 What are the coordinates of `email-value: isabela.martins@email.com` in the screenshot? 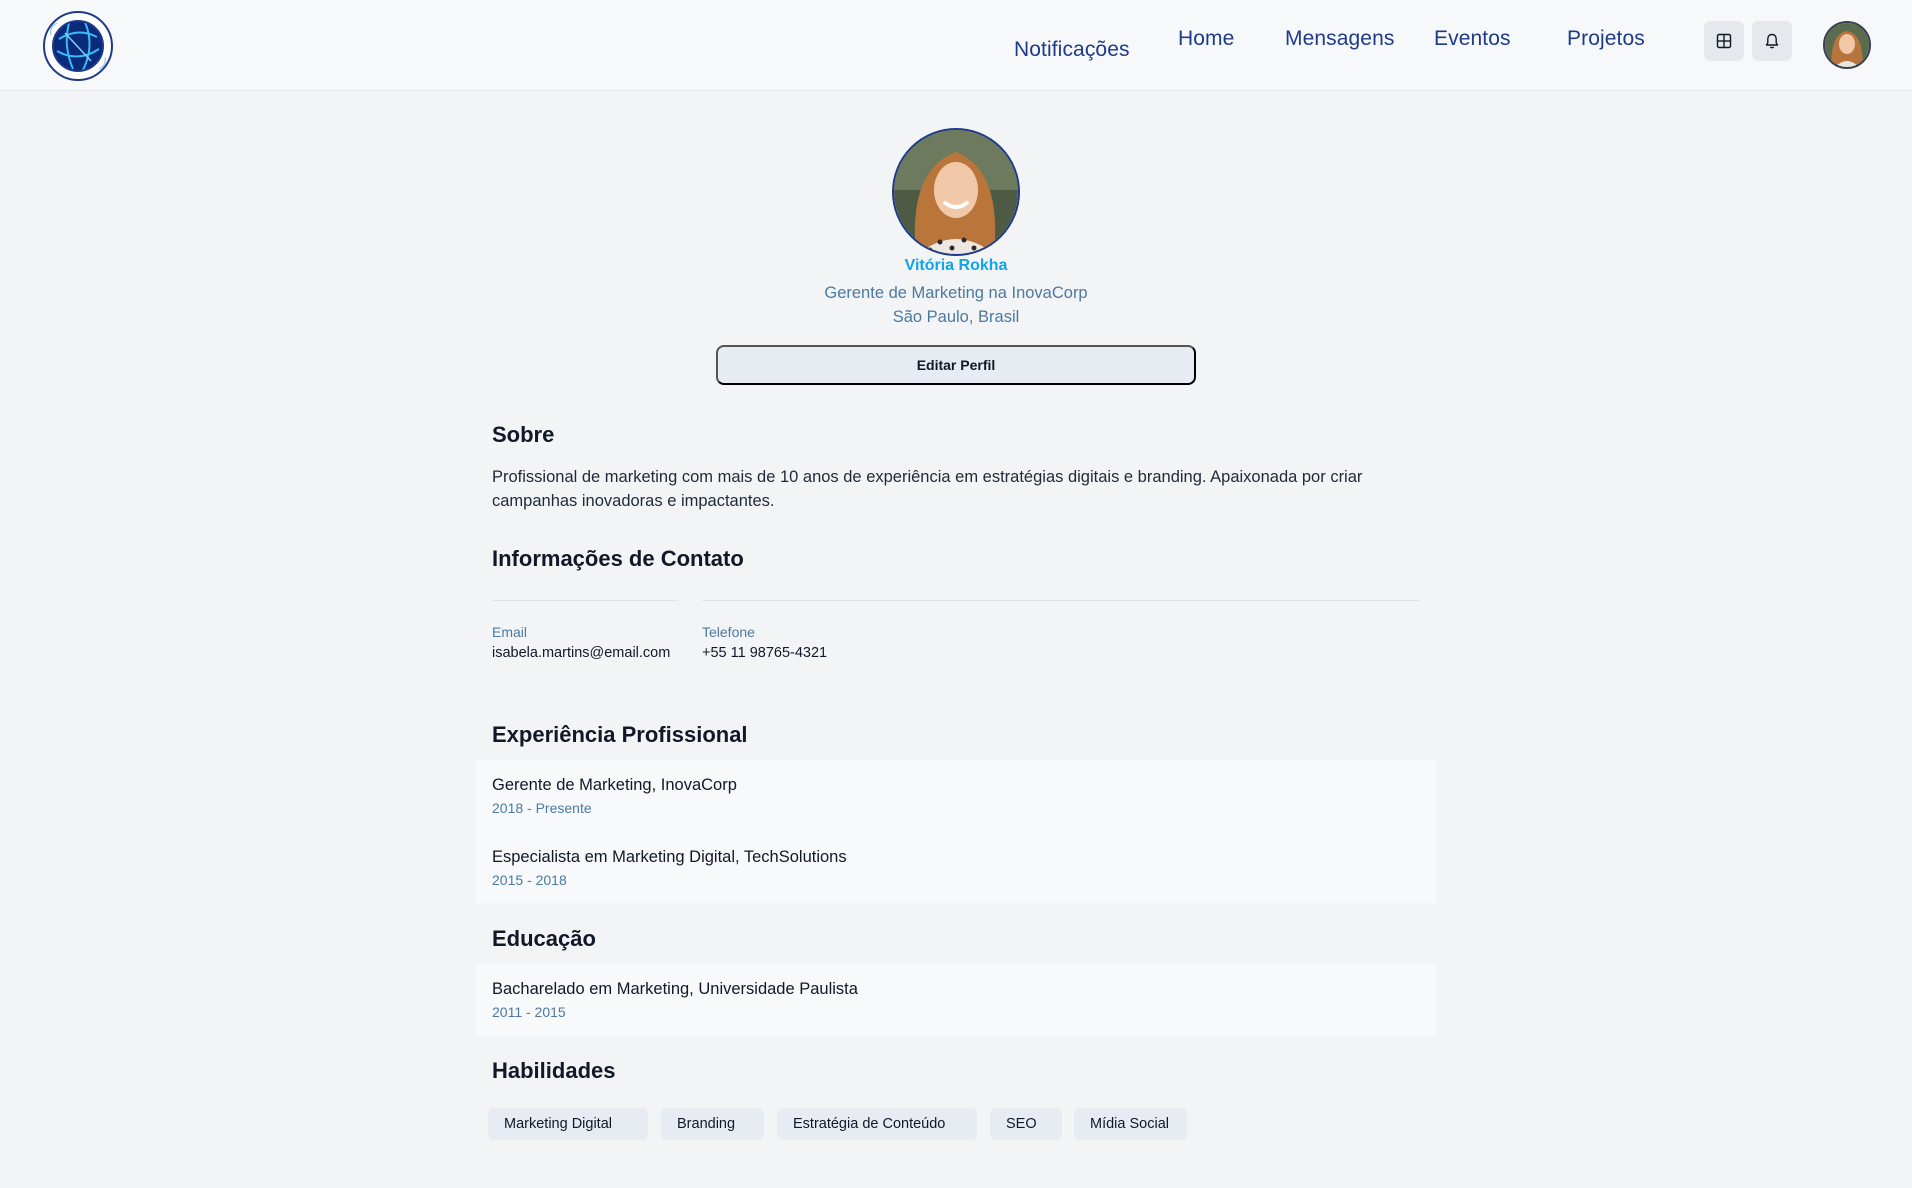 It's located at (581, 653).